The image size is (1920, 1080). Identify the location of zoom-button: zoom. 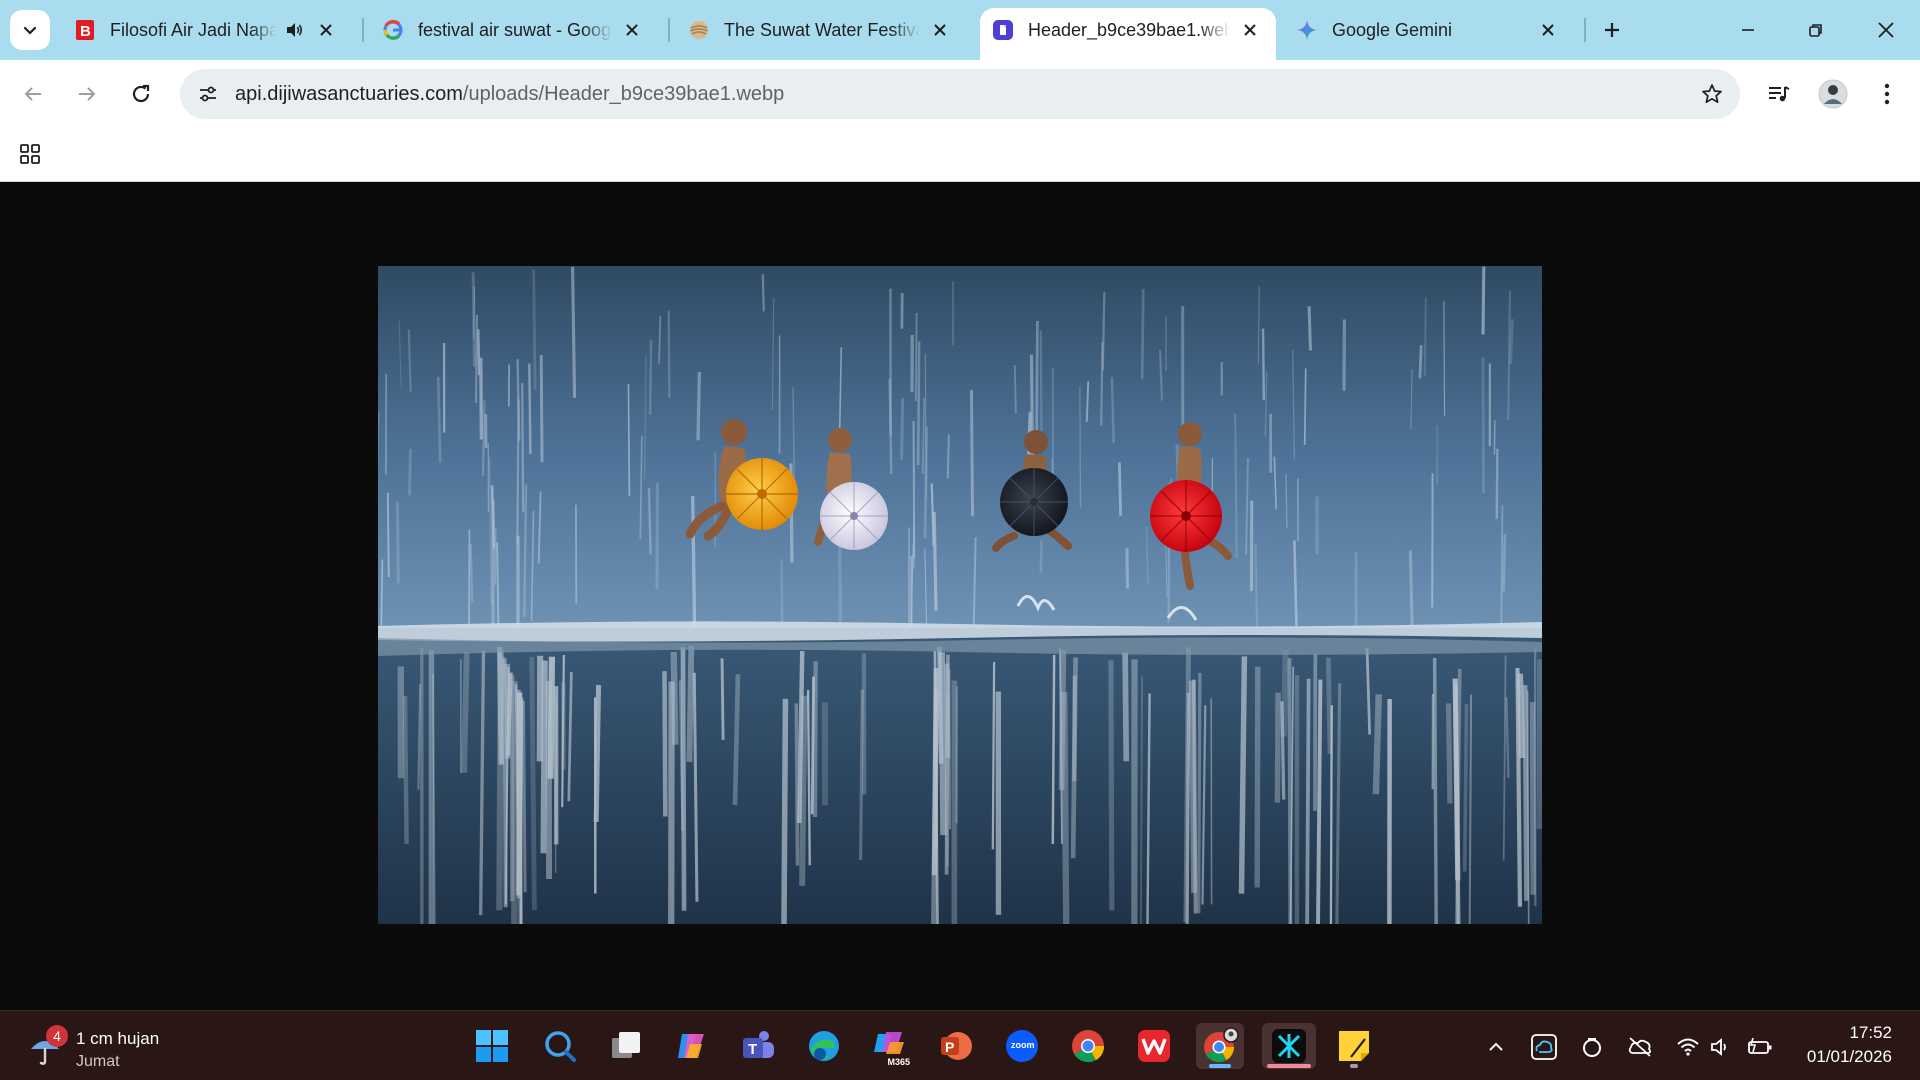
(1022, 1046).